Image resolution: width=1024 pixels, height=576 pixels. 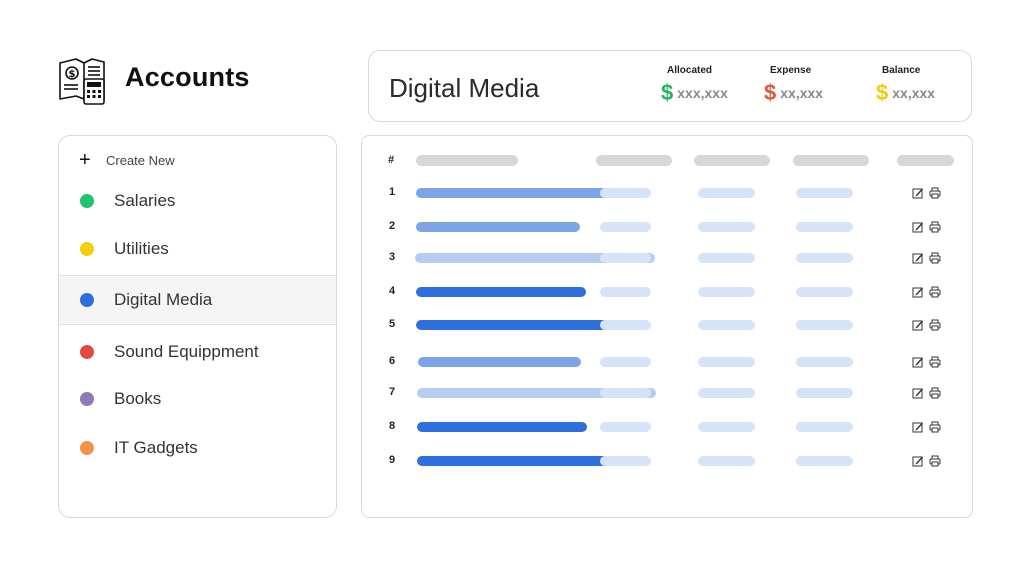 I want to click on row-number: 4, so click(x=392, y=291).